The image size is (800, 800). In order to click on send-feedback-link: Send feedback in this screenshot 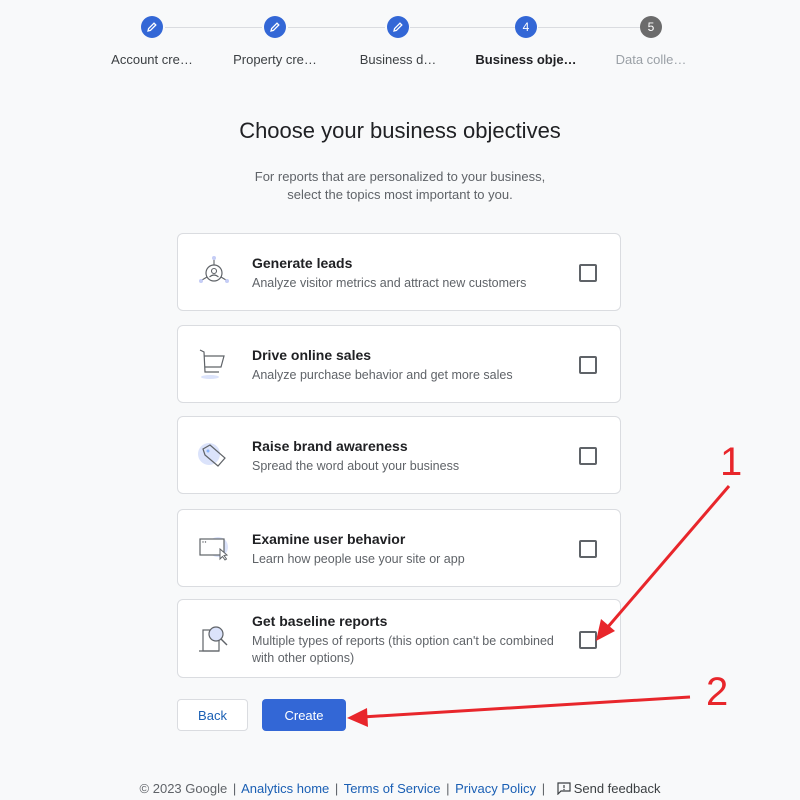, I will do `click(606, 788)`.